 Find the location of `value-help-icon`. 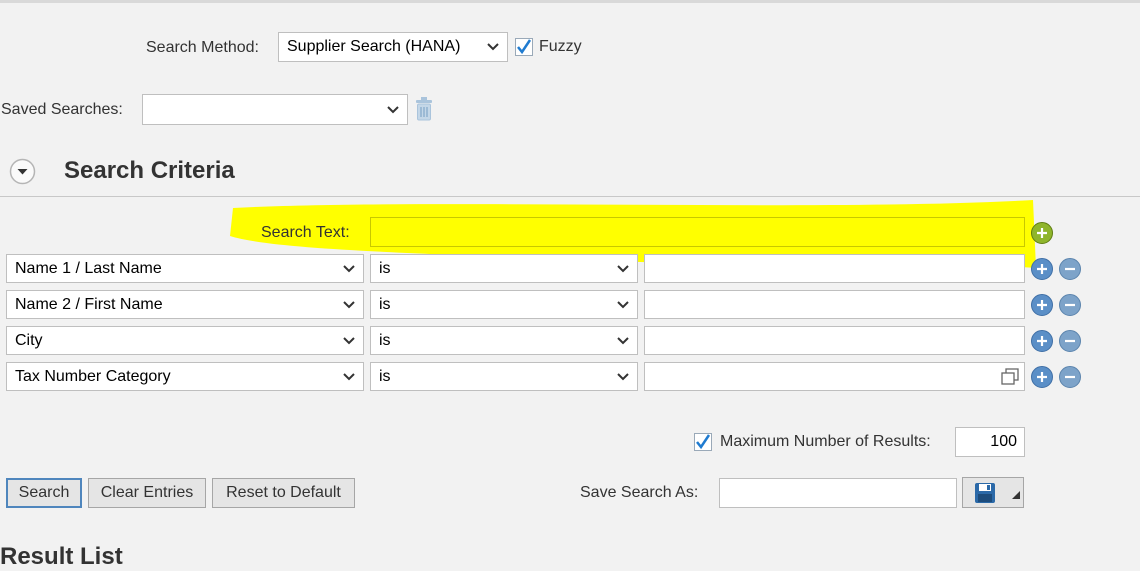

value-help-icon is located at coordinates (1010, 379).